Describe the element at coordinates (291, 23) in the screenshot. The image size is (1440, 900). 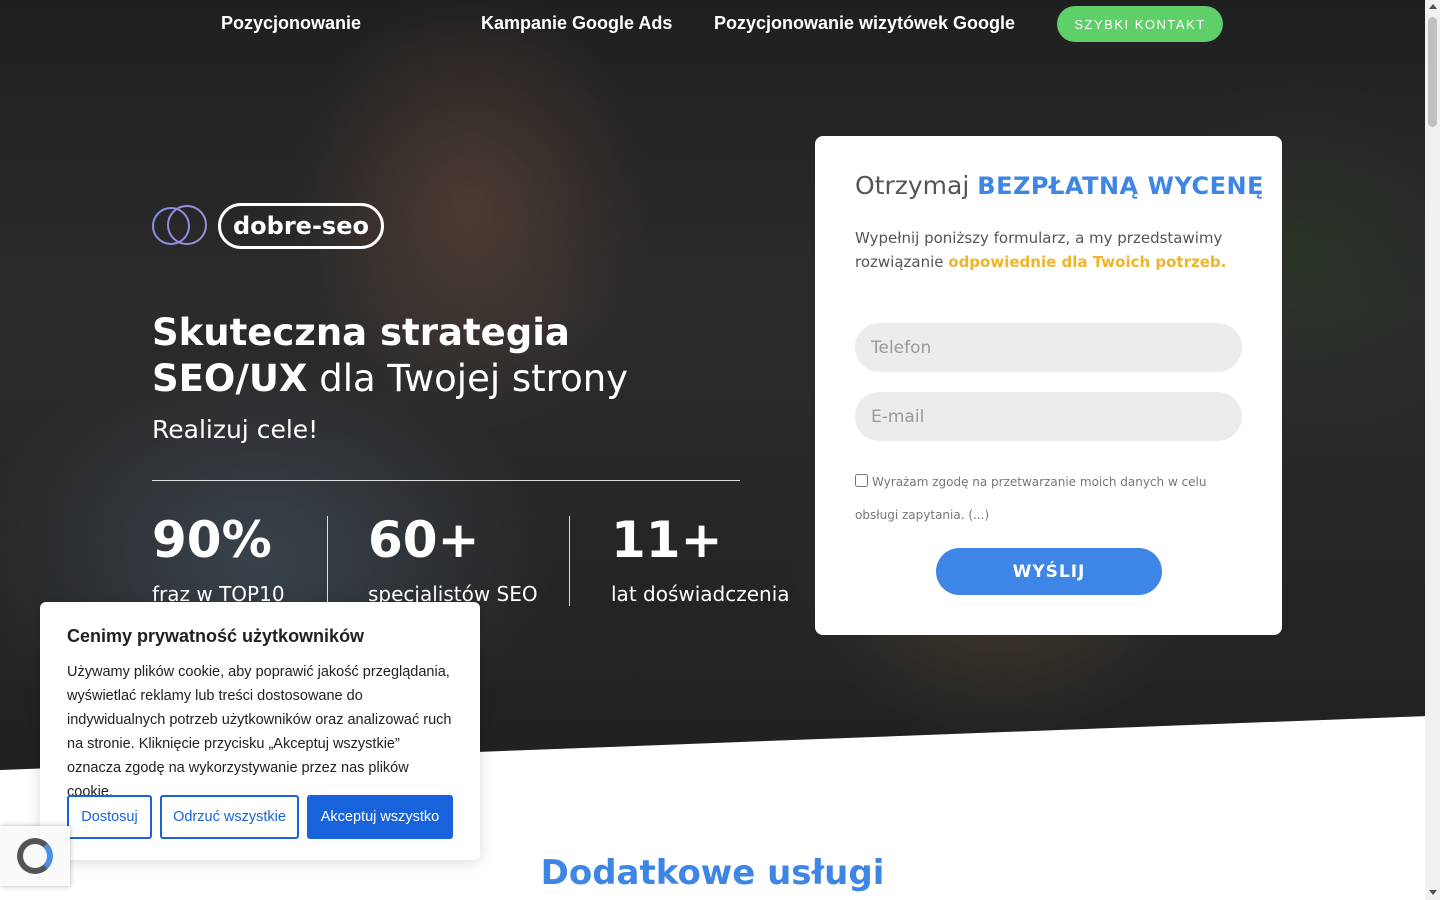
I see `nav-item-pozycjonowanie: Pozycjonowanie` at that location.